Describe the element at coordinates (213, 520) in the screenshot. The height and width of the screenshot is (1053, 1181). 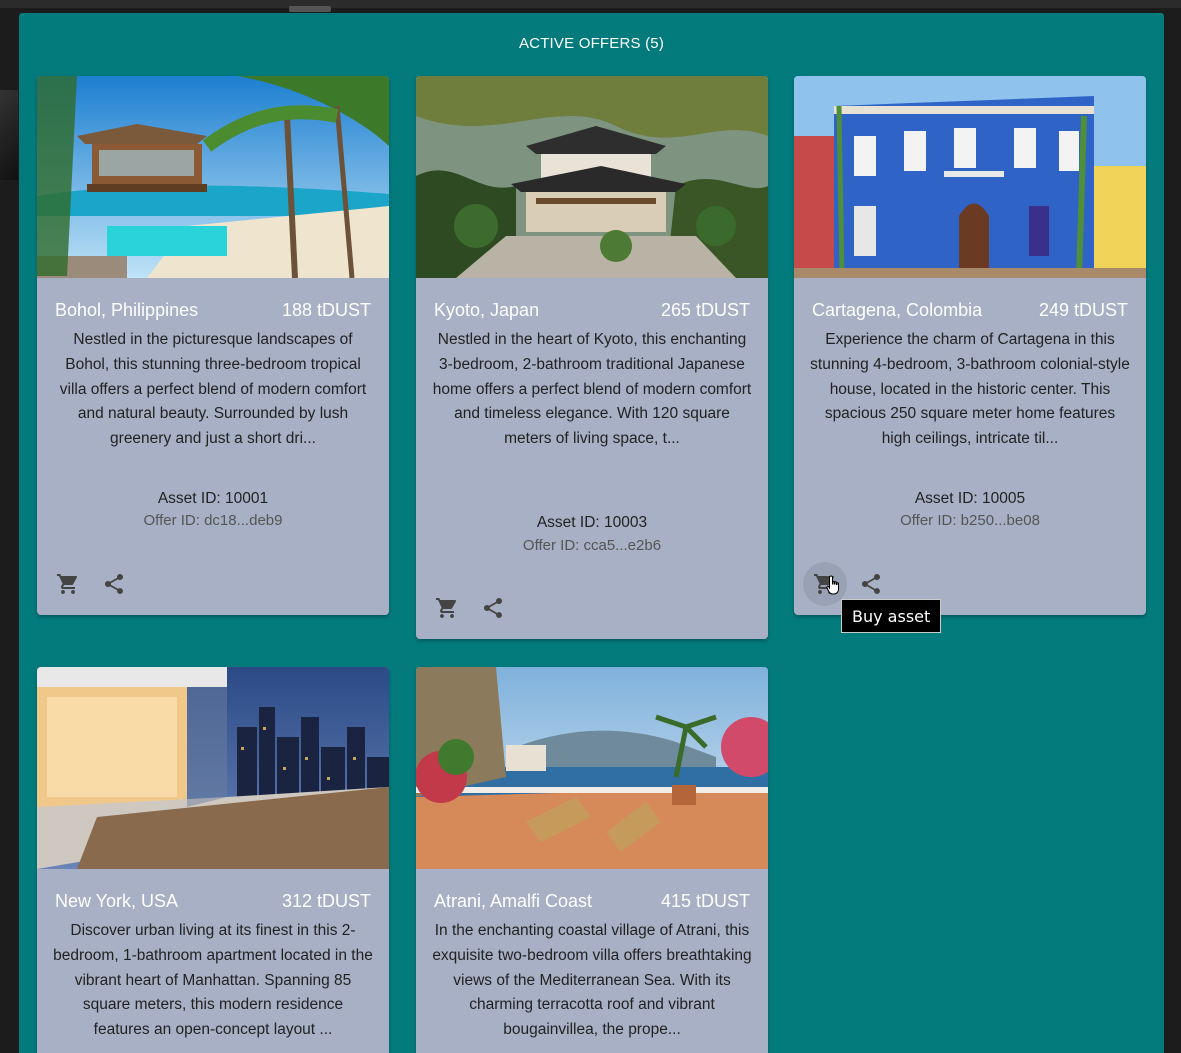
I see `offer-id: Offer ID: dc18...deb9` at that location.